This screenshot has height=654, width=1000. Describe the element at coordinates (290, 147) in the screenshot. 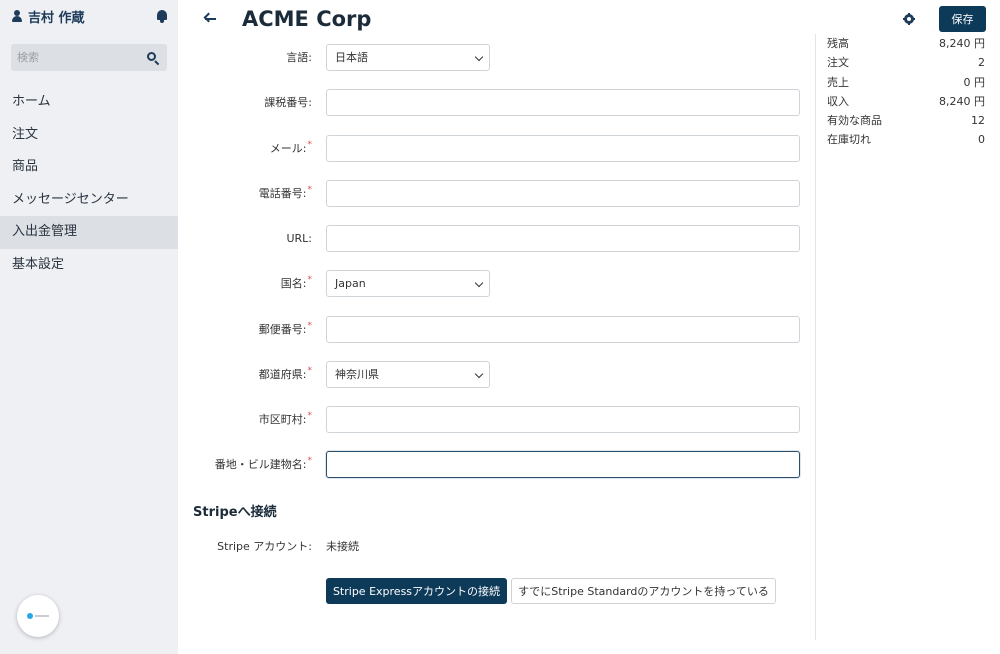

I see `email-label: メール:*` at that location.